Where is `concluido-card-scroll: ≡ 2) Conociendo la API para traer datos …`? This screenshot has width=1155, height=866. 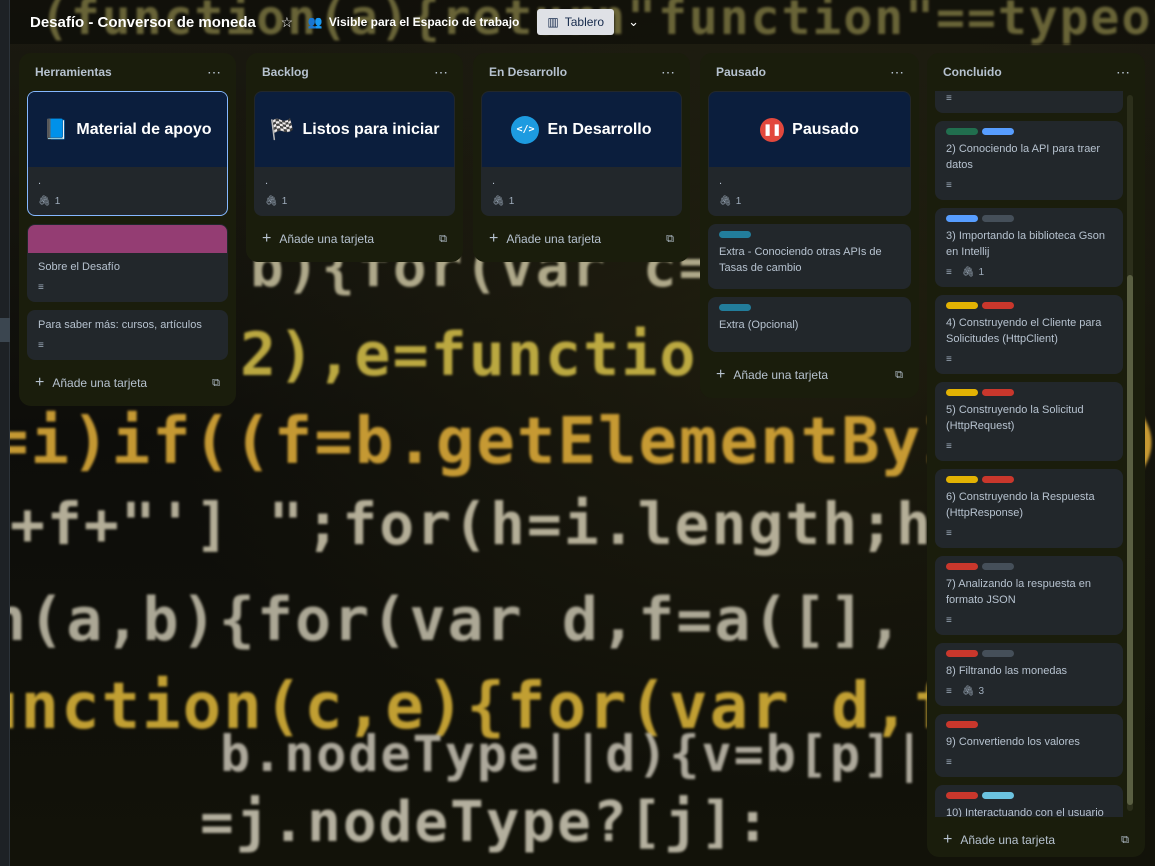 concluido-card-scroll: ≡ 2) Conociendo la API para traer datos … is located at coordinates (1036, 454).